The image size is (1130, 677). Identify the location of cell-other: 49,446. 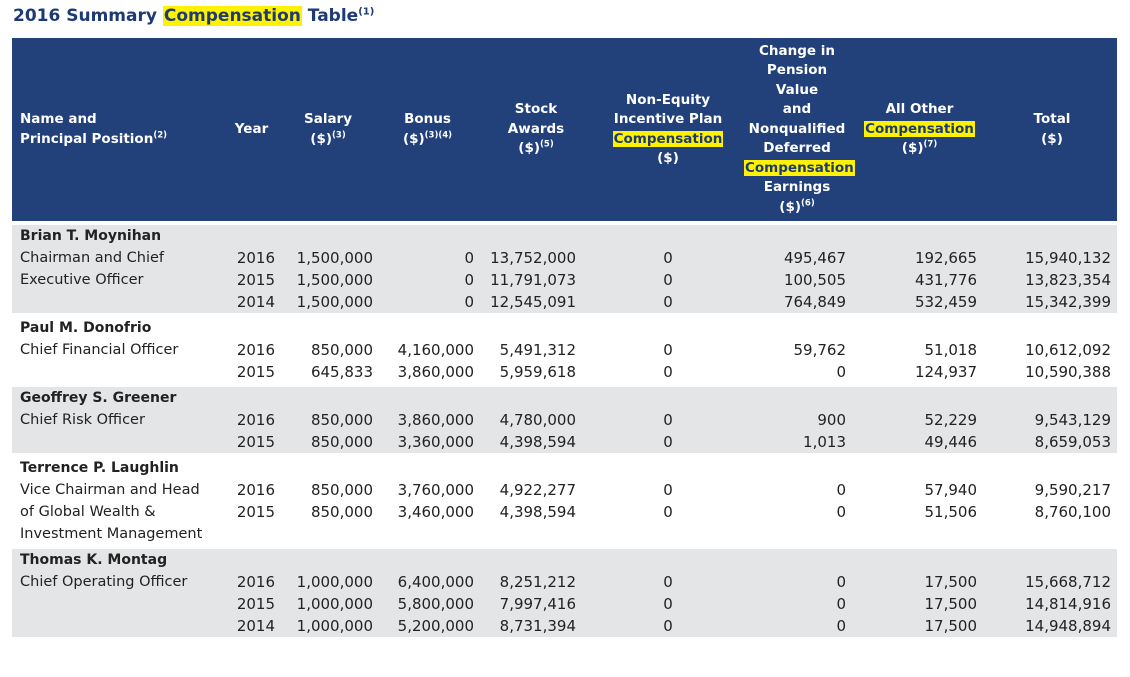
(919, 442).